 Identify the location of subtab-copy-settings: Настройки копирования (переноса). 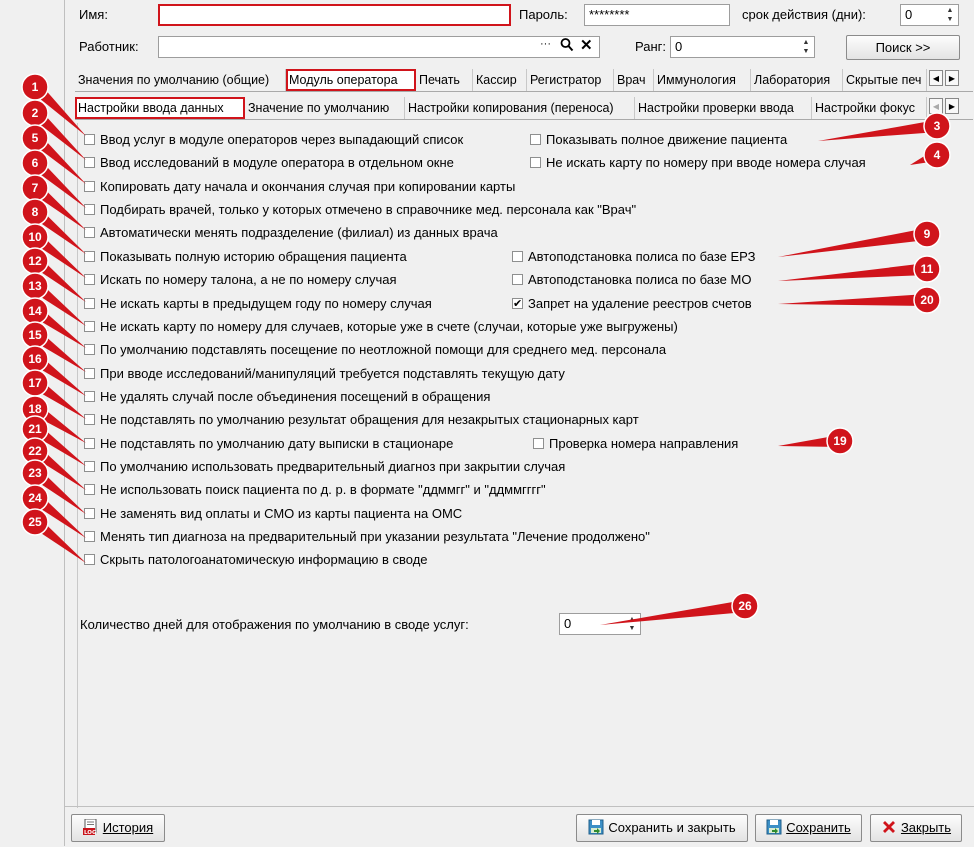
(520, 108).